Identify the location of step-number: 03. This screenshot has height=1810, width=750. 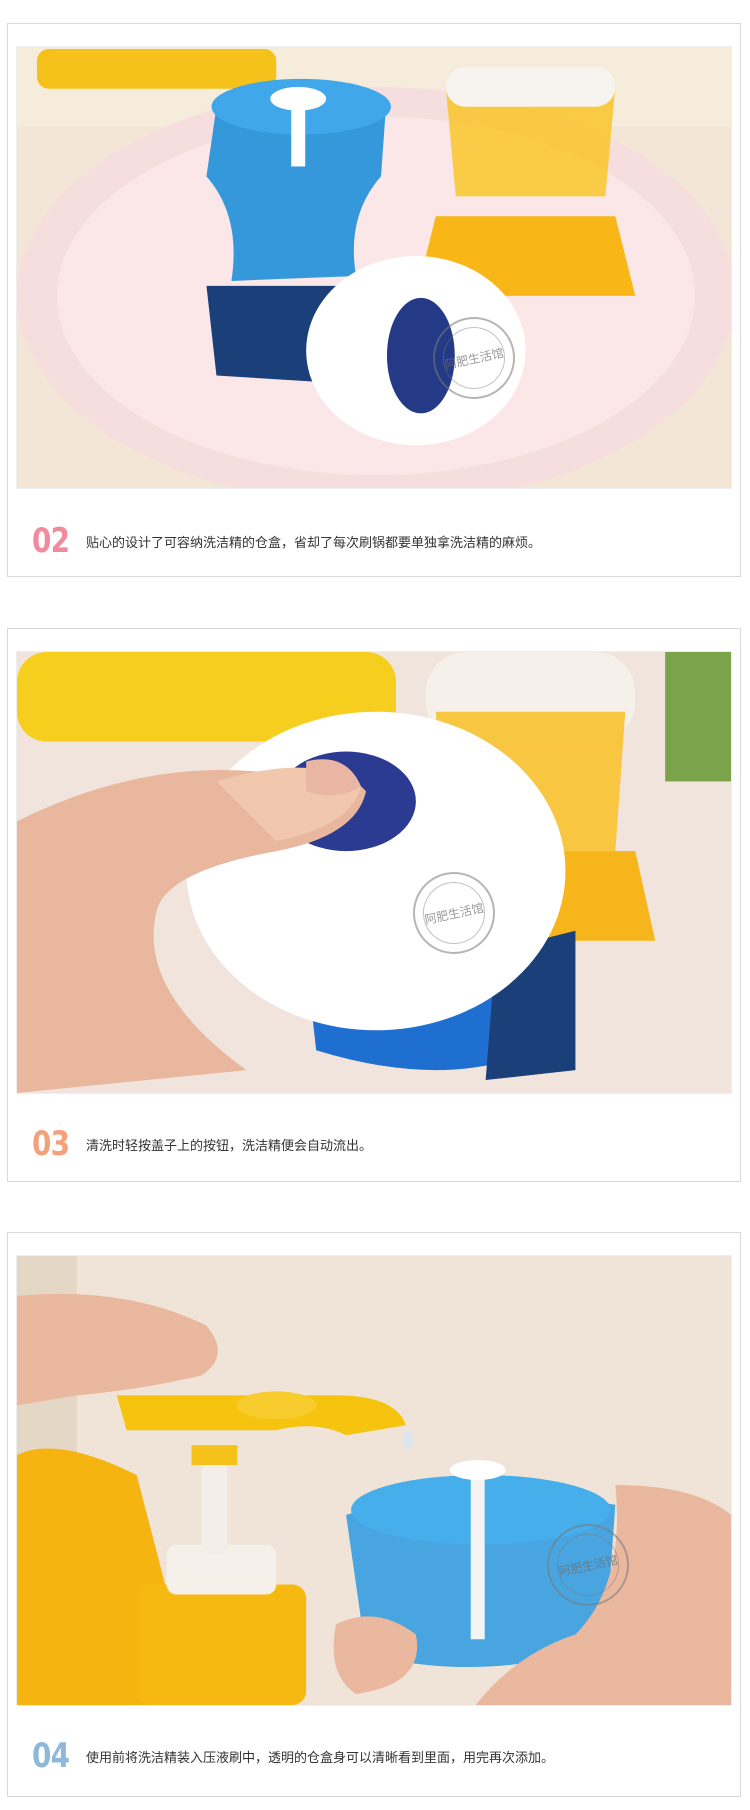
(51, 1144).